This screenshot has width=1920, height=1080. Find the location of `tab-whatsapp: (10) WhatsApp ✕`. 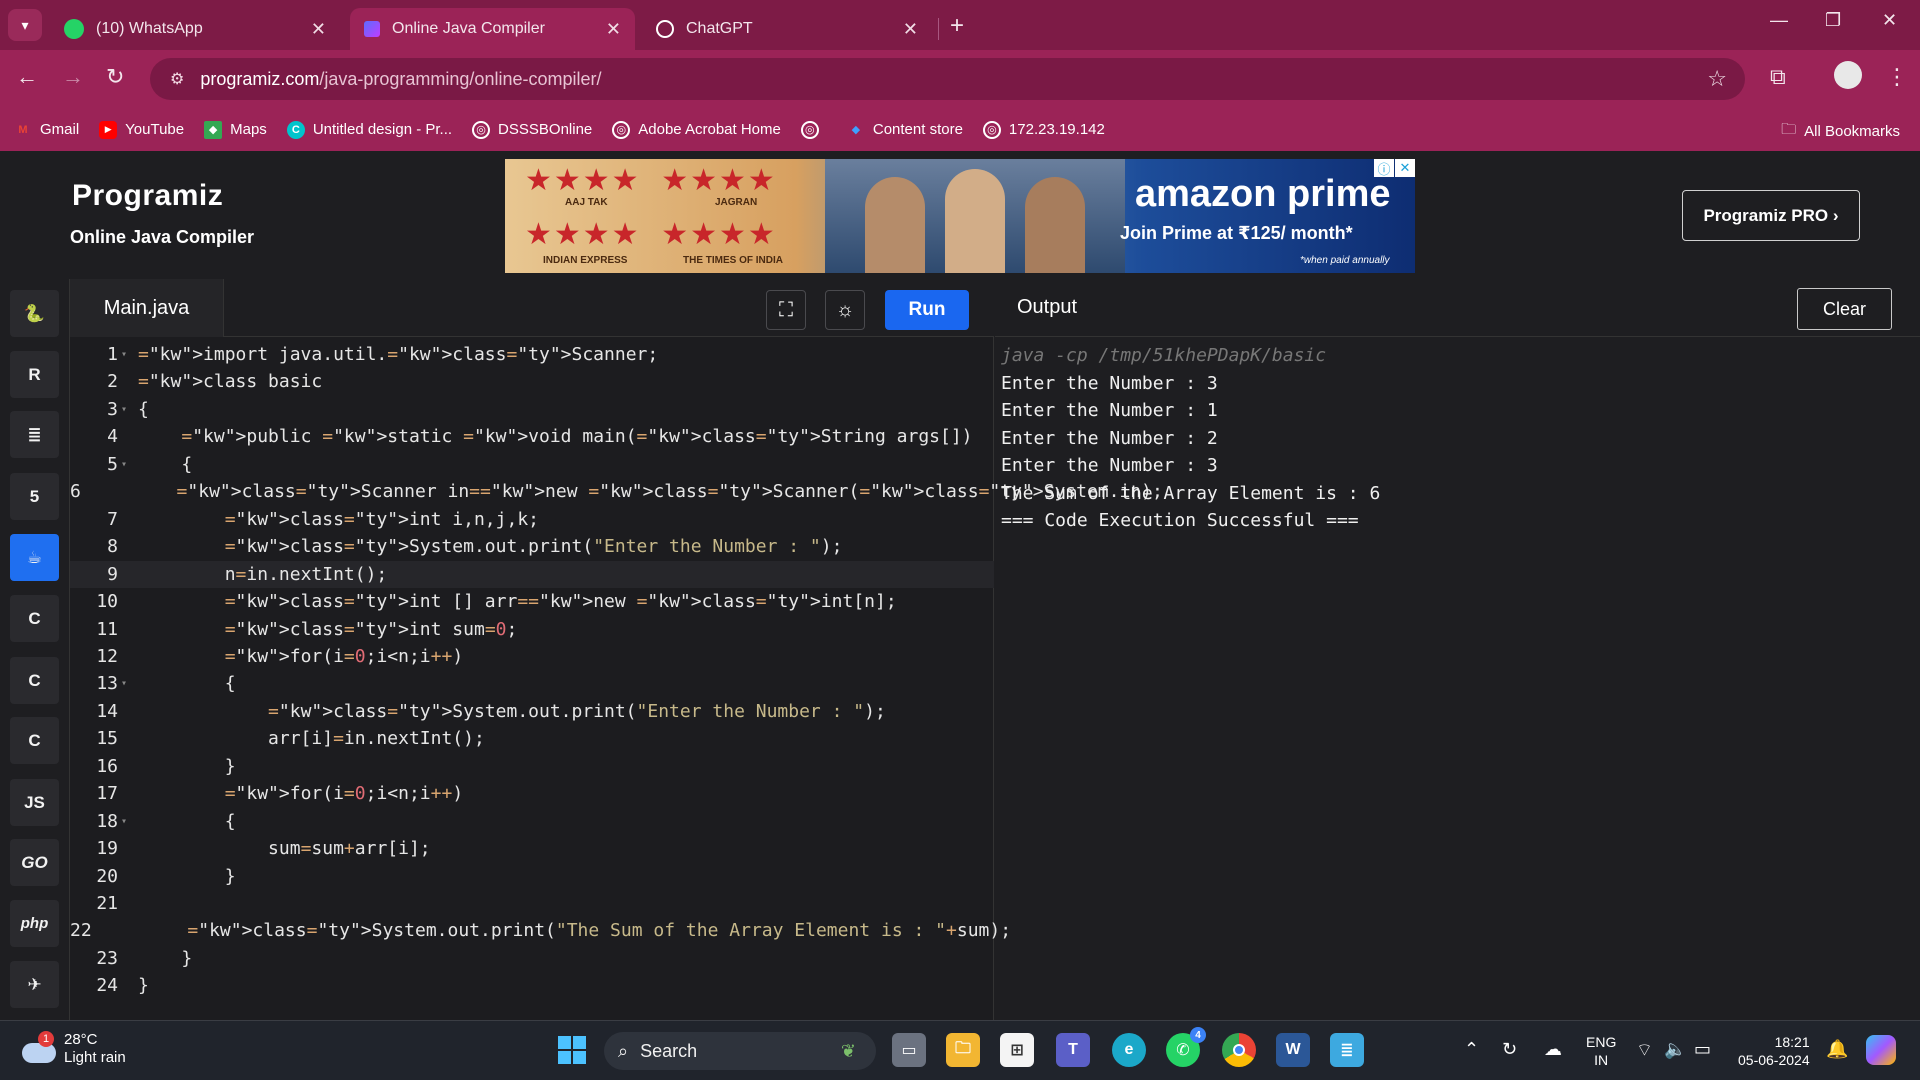

tab-whatsapp: (10) WhatsApp ✕ is located at coordinates (195, 29).